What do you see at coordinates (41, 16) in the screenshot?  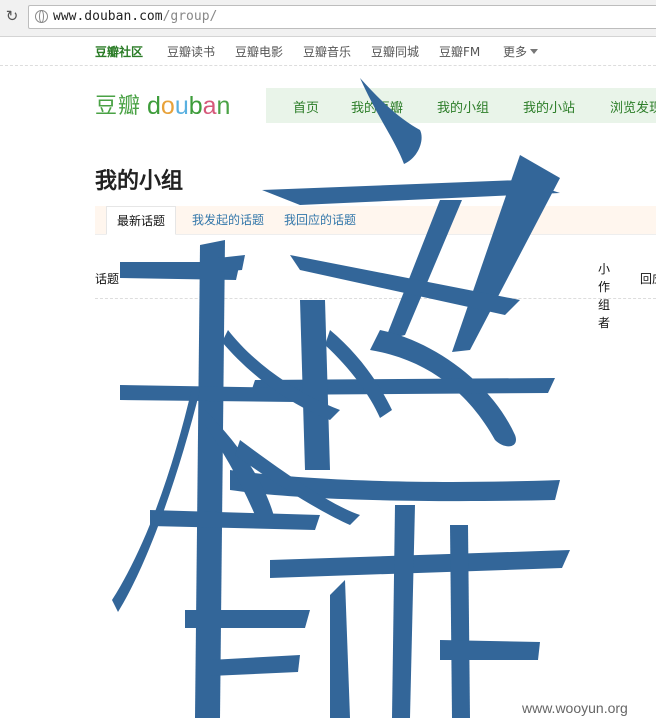 I see `globe-icon` at bounding box center [41, 16].